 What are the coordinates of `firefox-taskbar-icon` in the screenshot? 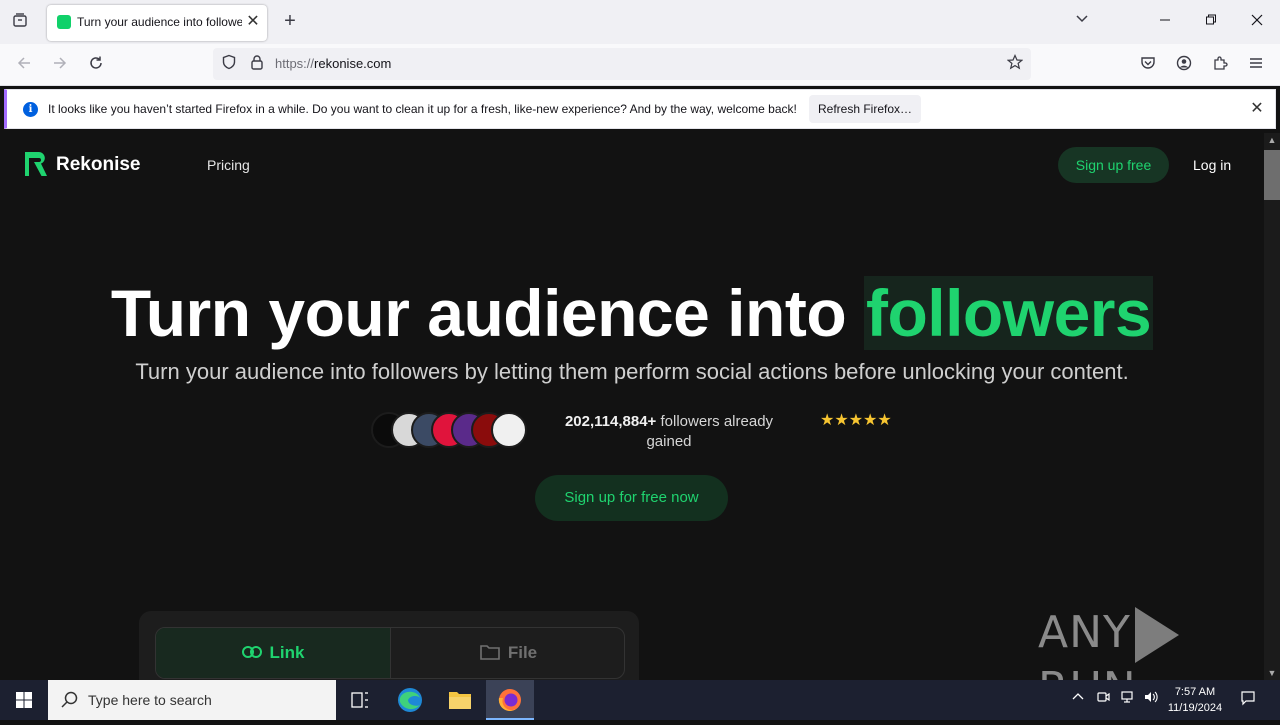 It's located at (510, 700).